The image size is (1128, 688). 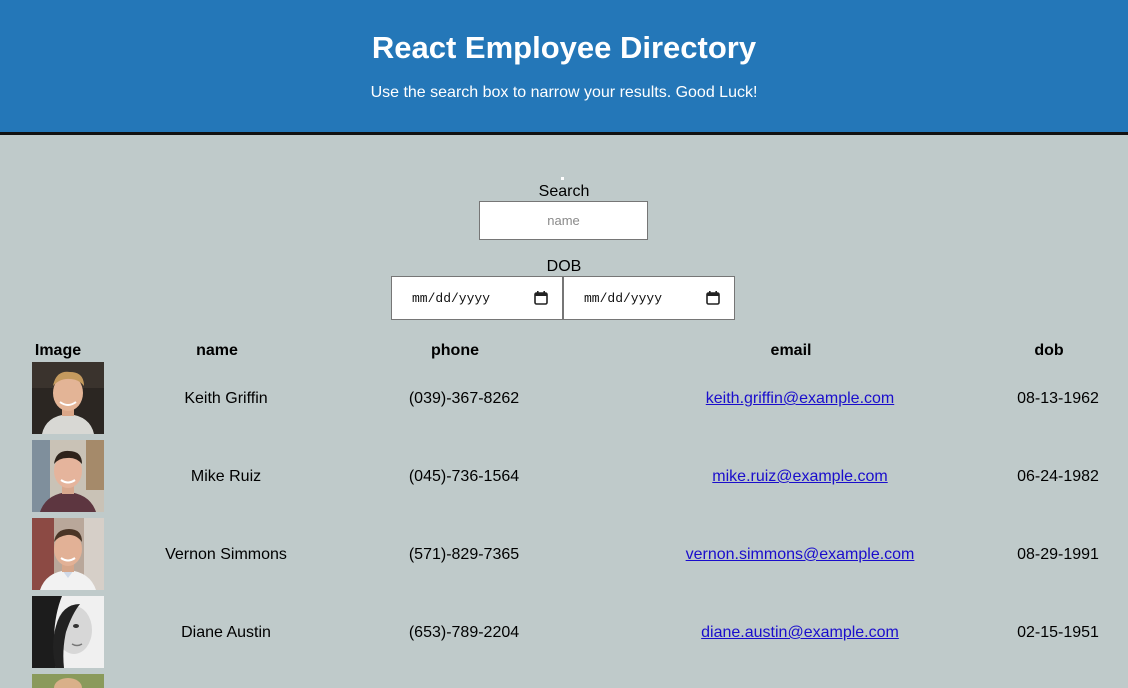 What do you see at coordinates (564, 681) in the screenshot?
I see `table-row` at bounding box center [564, 681].